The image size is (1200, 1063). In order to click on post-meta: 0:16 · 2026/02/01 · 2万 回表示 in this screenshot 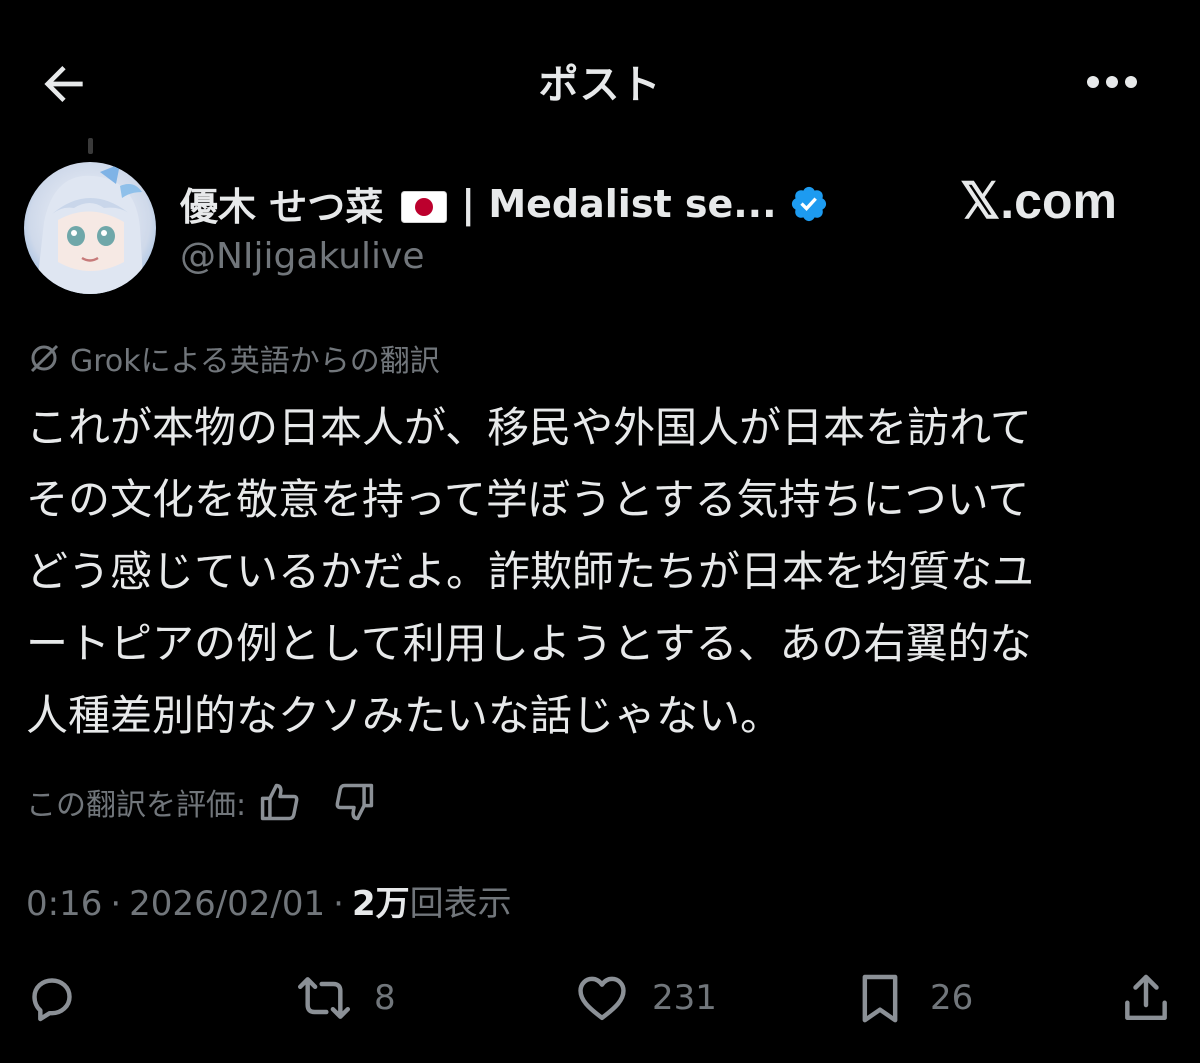, I will do `click(269, 900)`.